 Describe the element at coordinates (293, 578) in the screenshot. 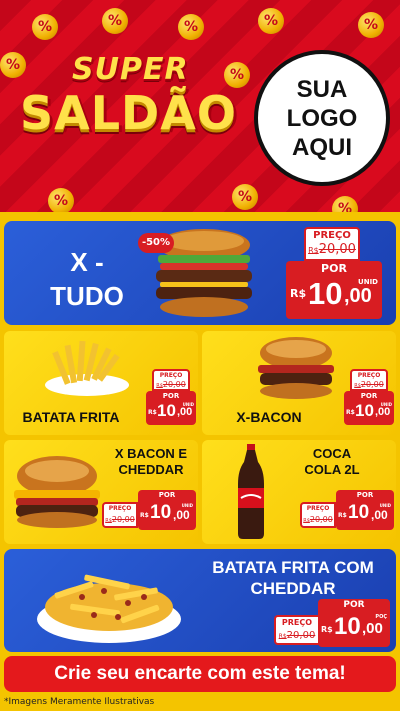

I see `product-name: BATATA FRITA COM CHEDDAR` at that location.